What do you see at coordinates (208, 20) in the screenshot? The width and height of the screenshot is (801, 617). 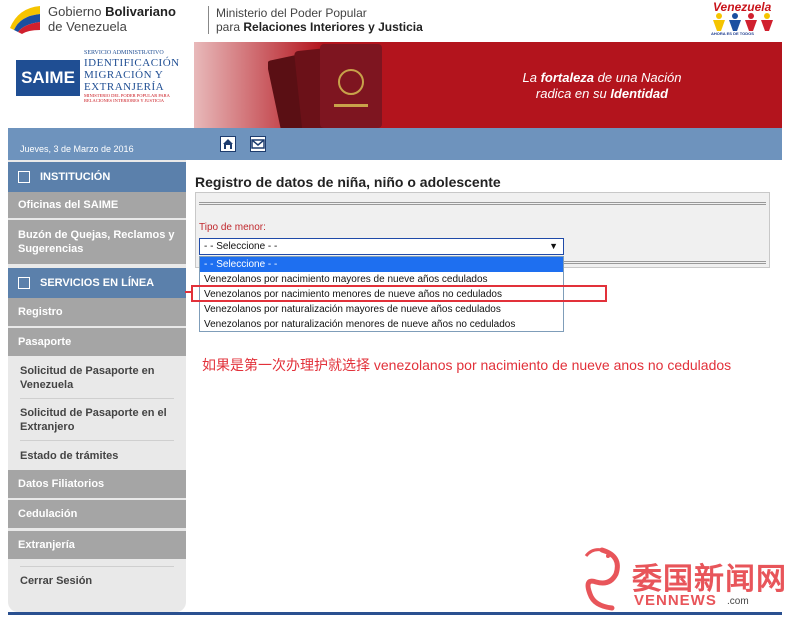 I see `header-divider` at bounding box center [208, 20].